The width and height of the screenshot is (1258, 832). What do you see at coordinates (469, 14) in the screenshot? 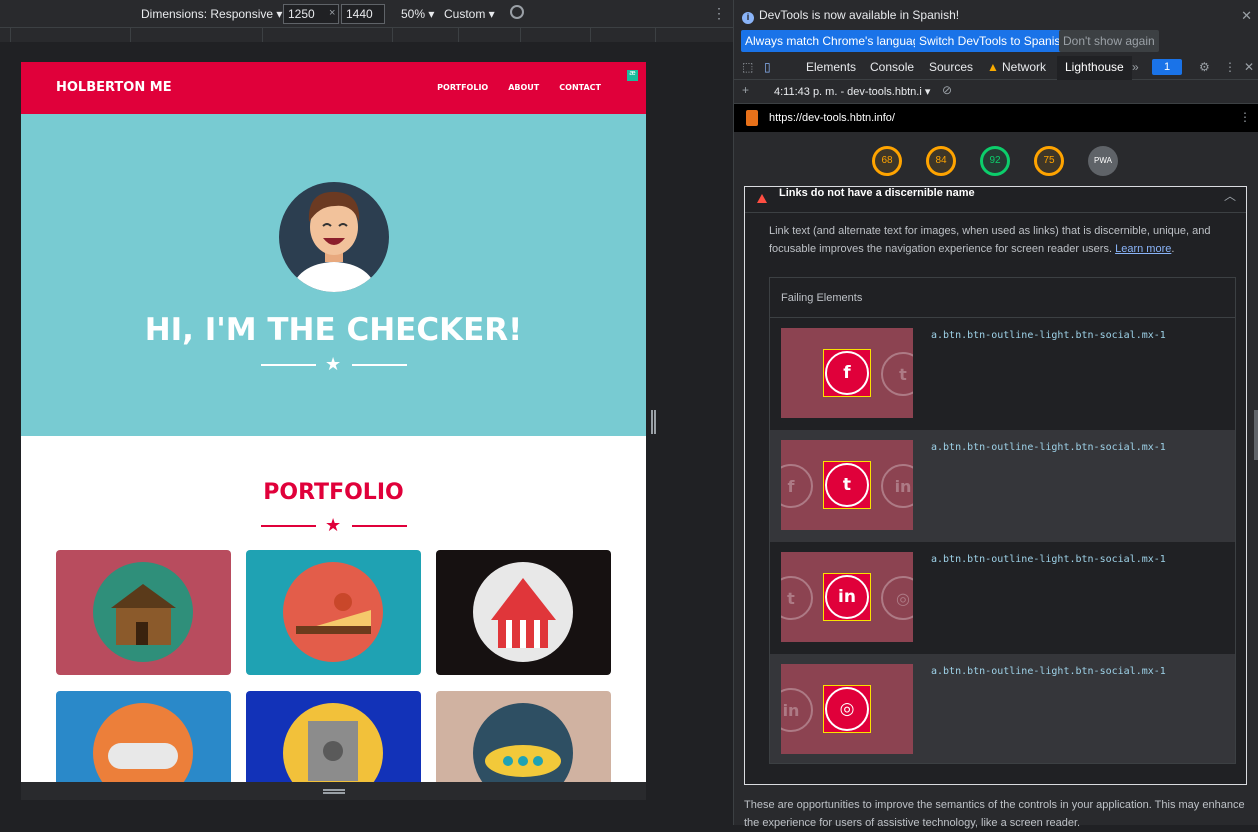
I see `throttle-select: Custom ▾` at bounding box center [469, 14].